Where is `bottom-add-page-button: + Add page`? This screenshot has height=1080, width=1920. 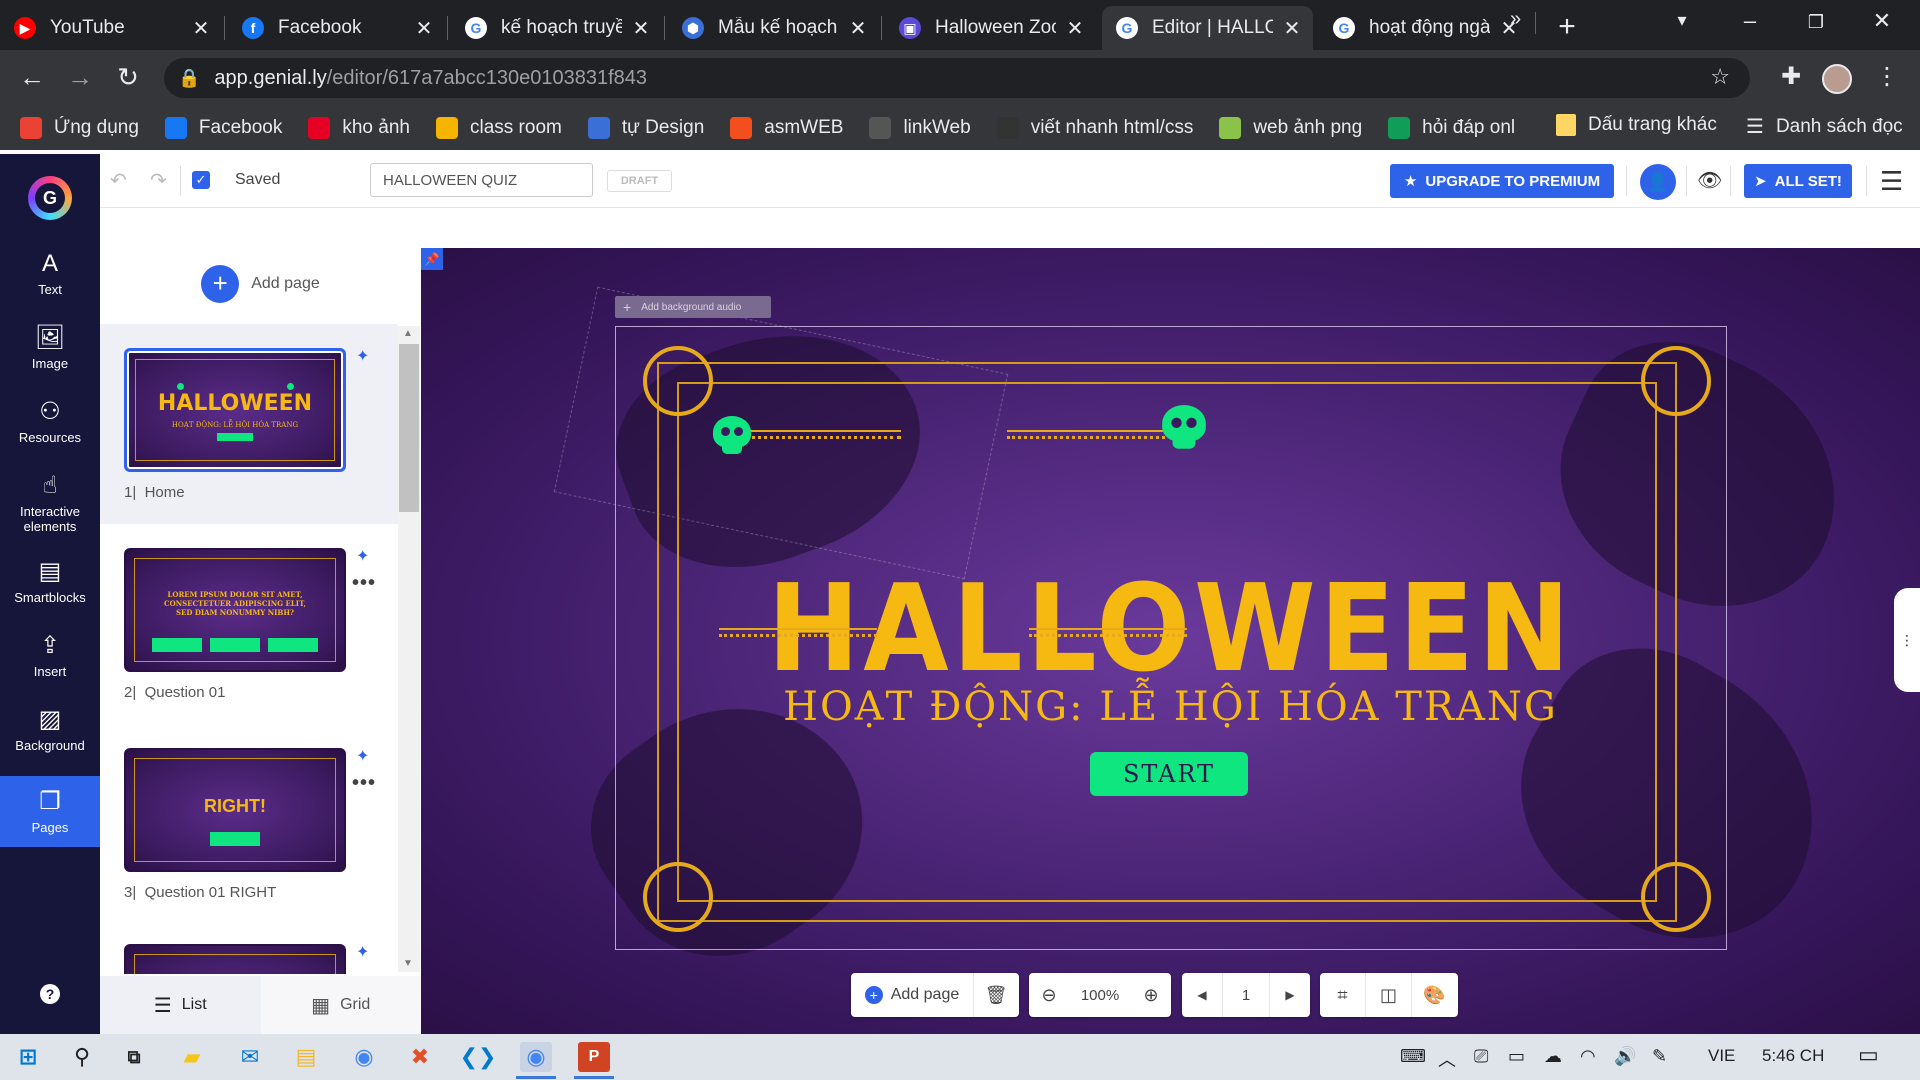 bottom-add-page-button: + Add page is located at coordinates (912, 995).